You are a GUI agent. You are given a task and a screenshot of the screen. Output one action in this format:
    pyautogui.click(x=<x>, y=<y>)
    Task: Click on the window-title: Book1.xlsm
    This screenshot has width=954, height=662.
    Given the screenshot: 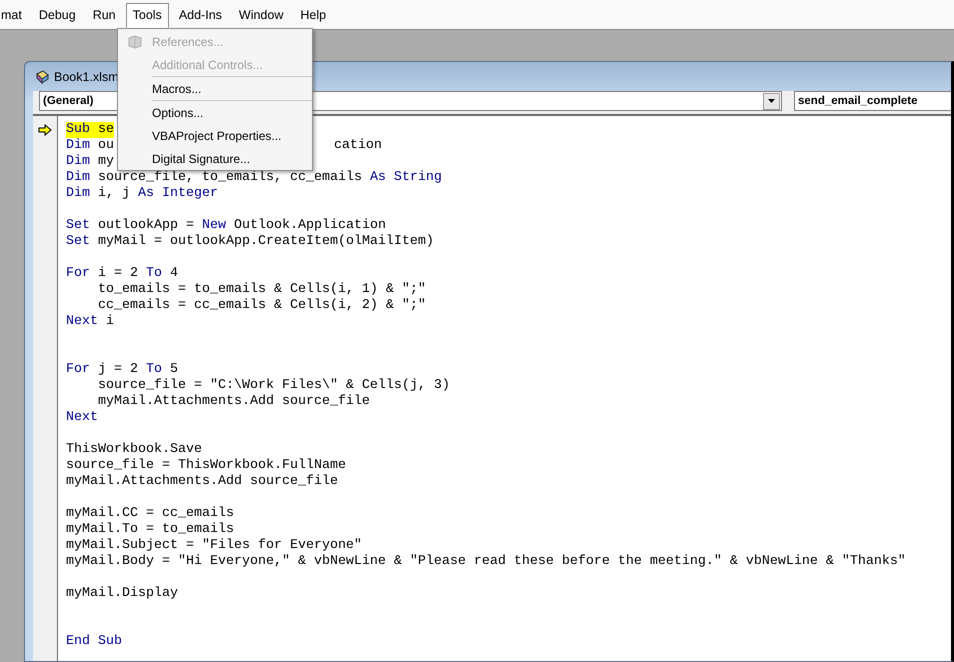 What is the action you would take?
    pyautogui.click(x=86, y=77)
    